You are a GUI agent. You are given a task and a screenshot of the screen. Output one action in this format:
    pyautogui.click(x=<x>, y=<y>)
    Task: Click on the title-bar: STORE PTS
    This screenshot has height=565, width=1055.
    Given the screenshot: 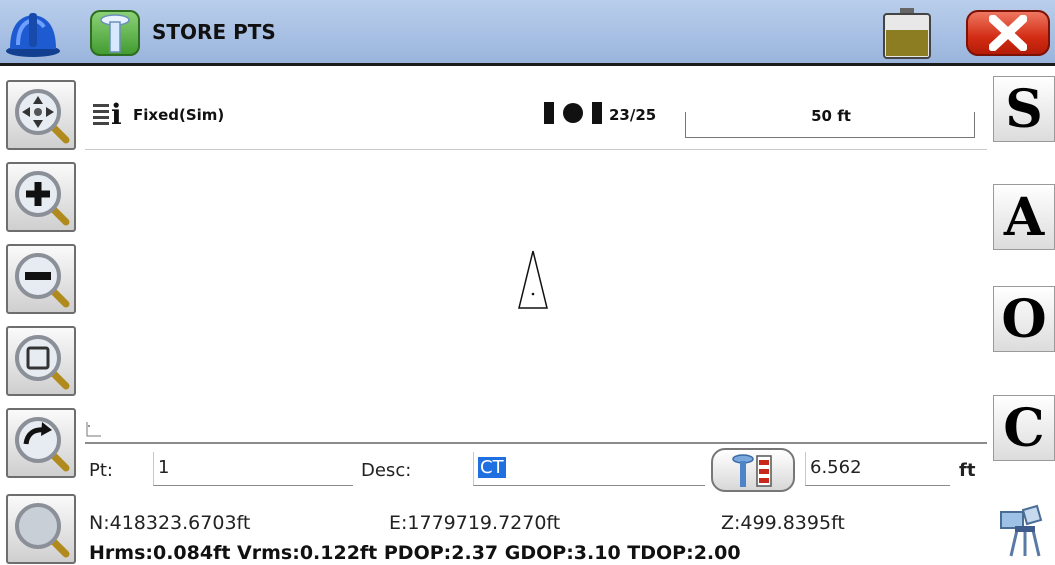 What is the action you would take?
    pyautogui.click(x=527, y=33)
    